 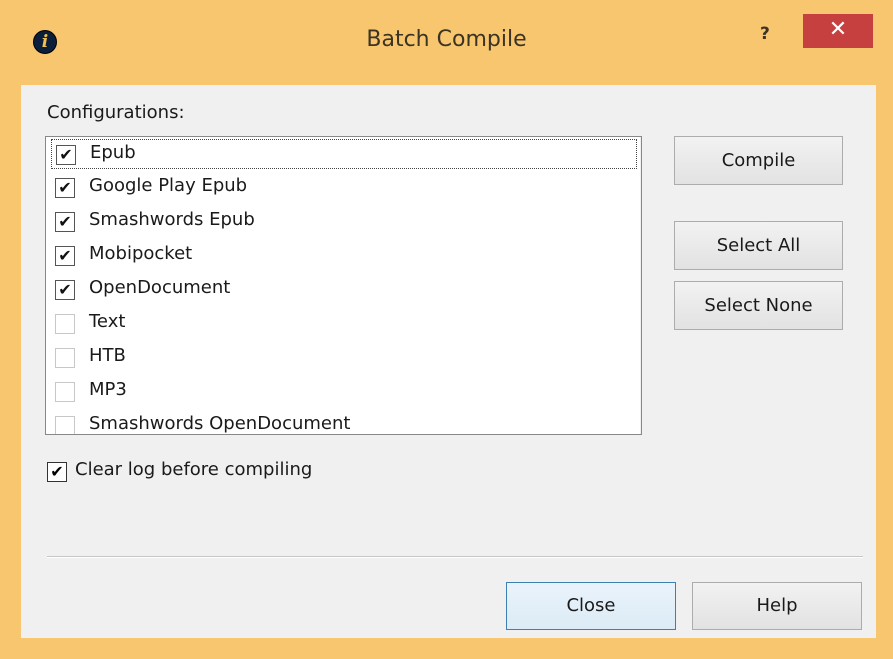 I want to click on clear-log-label: Clear log before compiling, so click(x=194, y=469).